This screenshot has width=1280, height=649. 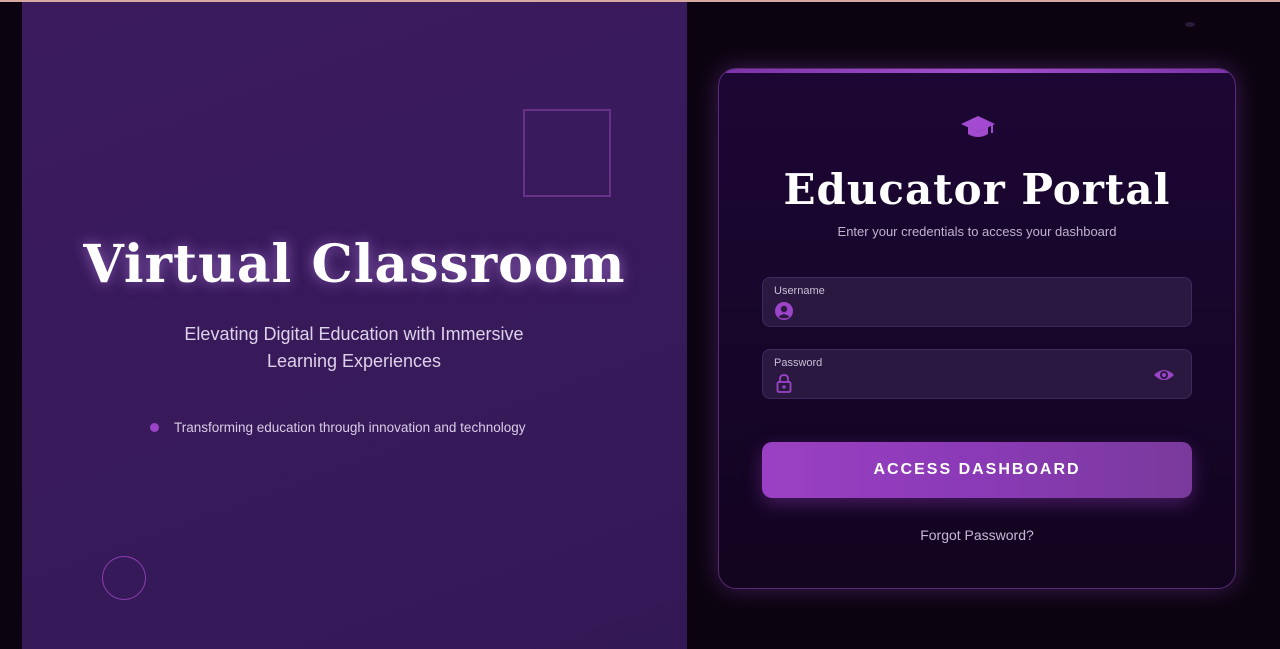 I want to click on eye-icon, so click(x=1164, y=375).